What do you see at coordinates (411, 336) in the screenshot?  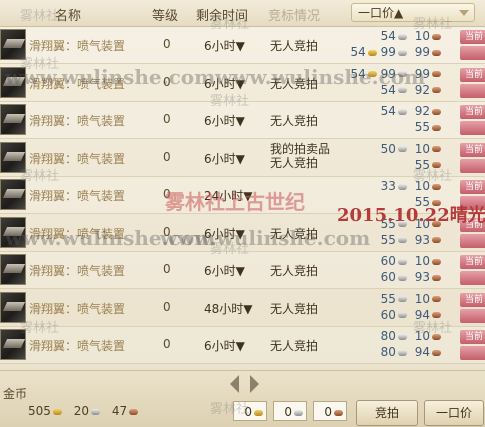 I see `bid-price: 80 10` at bounding box center [411, 336].